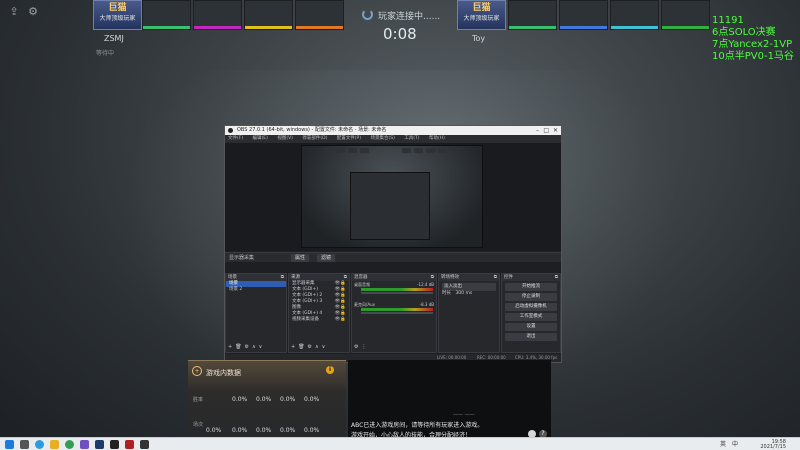 The image size is (800, 450). Describe the element at coordinates (450, 277) in the screenshot. I see `transitions-title: 转场特效` at that location.